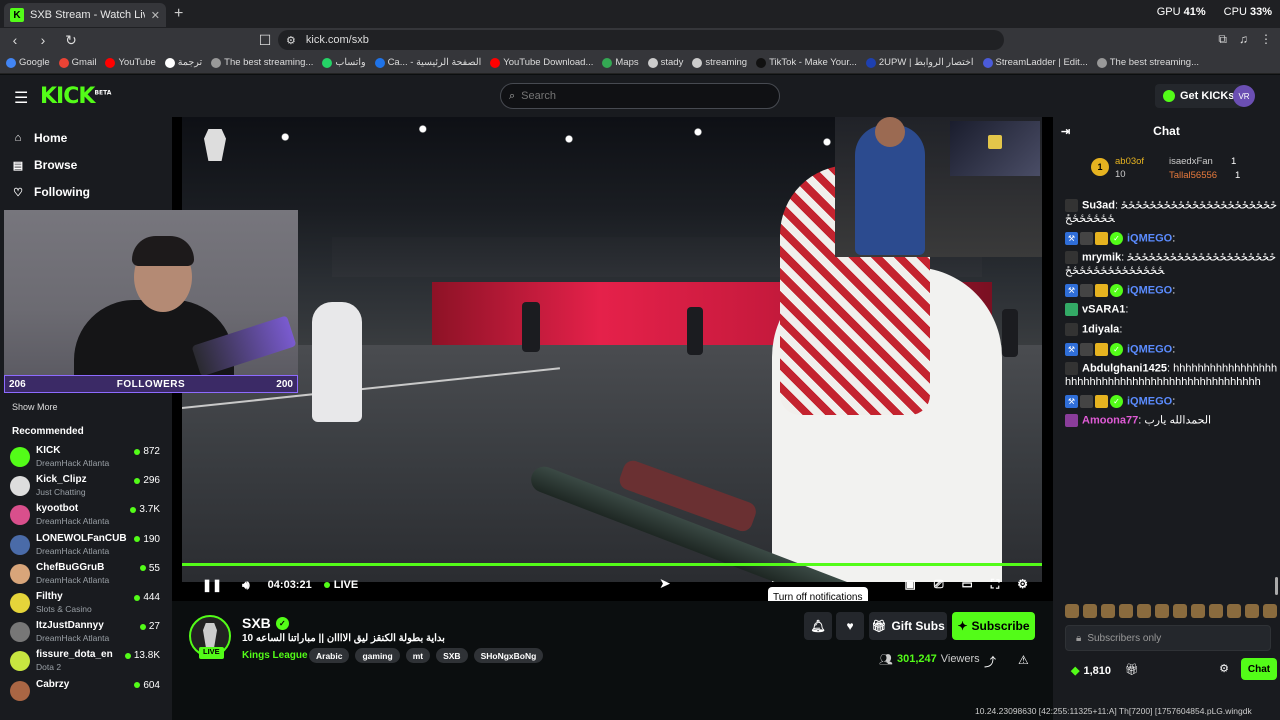 The image size is (1280, 720). Describe the element at coordinates (452, 655) in the screenshot. I see `stream-tag: SXB` at that location.